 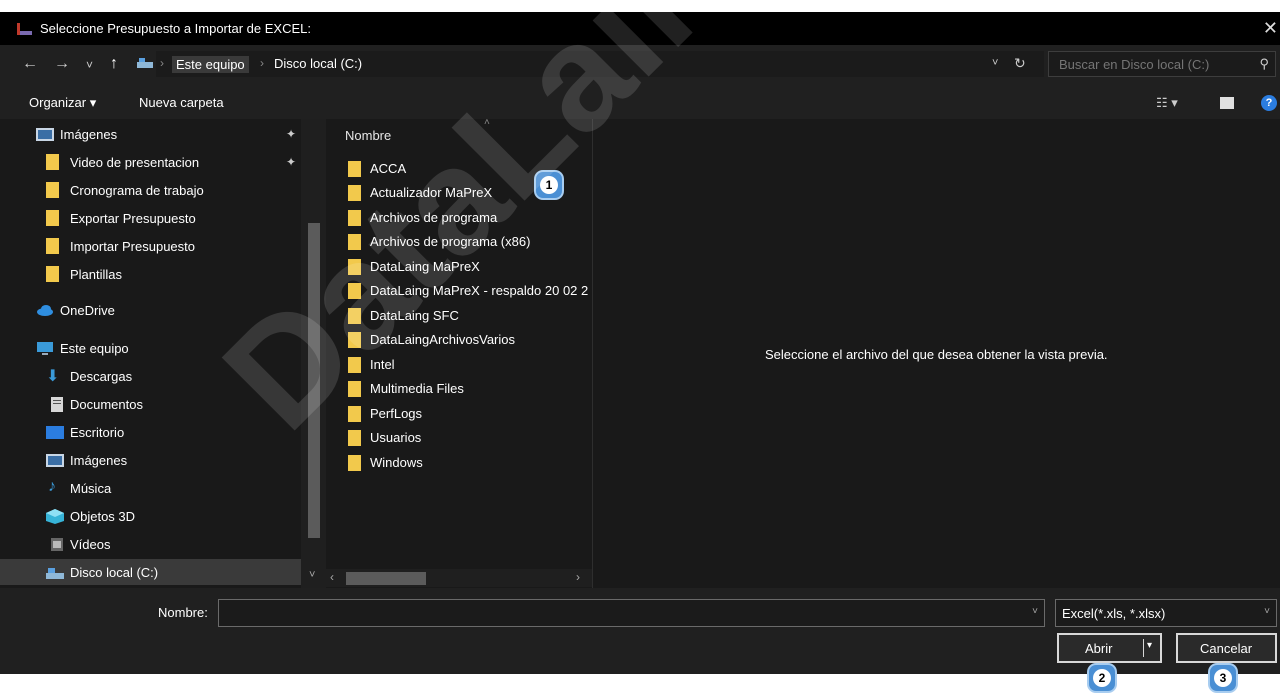 I want to click on help-icon: ?, so click(x=1269, y=103).